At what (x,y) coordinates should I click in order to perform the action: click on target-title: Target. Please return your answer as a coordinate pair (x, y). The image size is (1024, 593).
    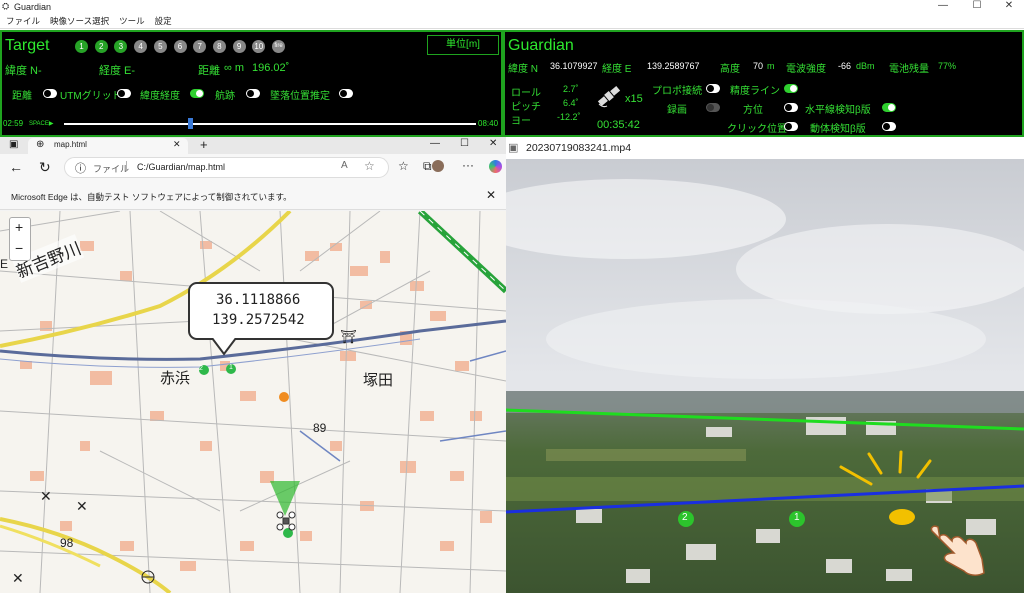
    Looking at the image, I should click on (27, 45).